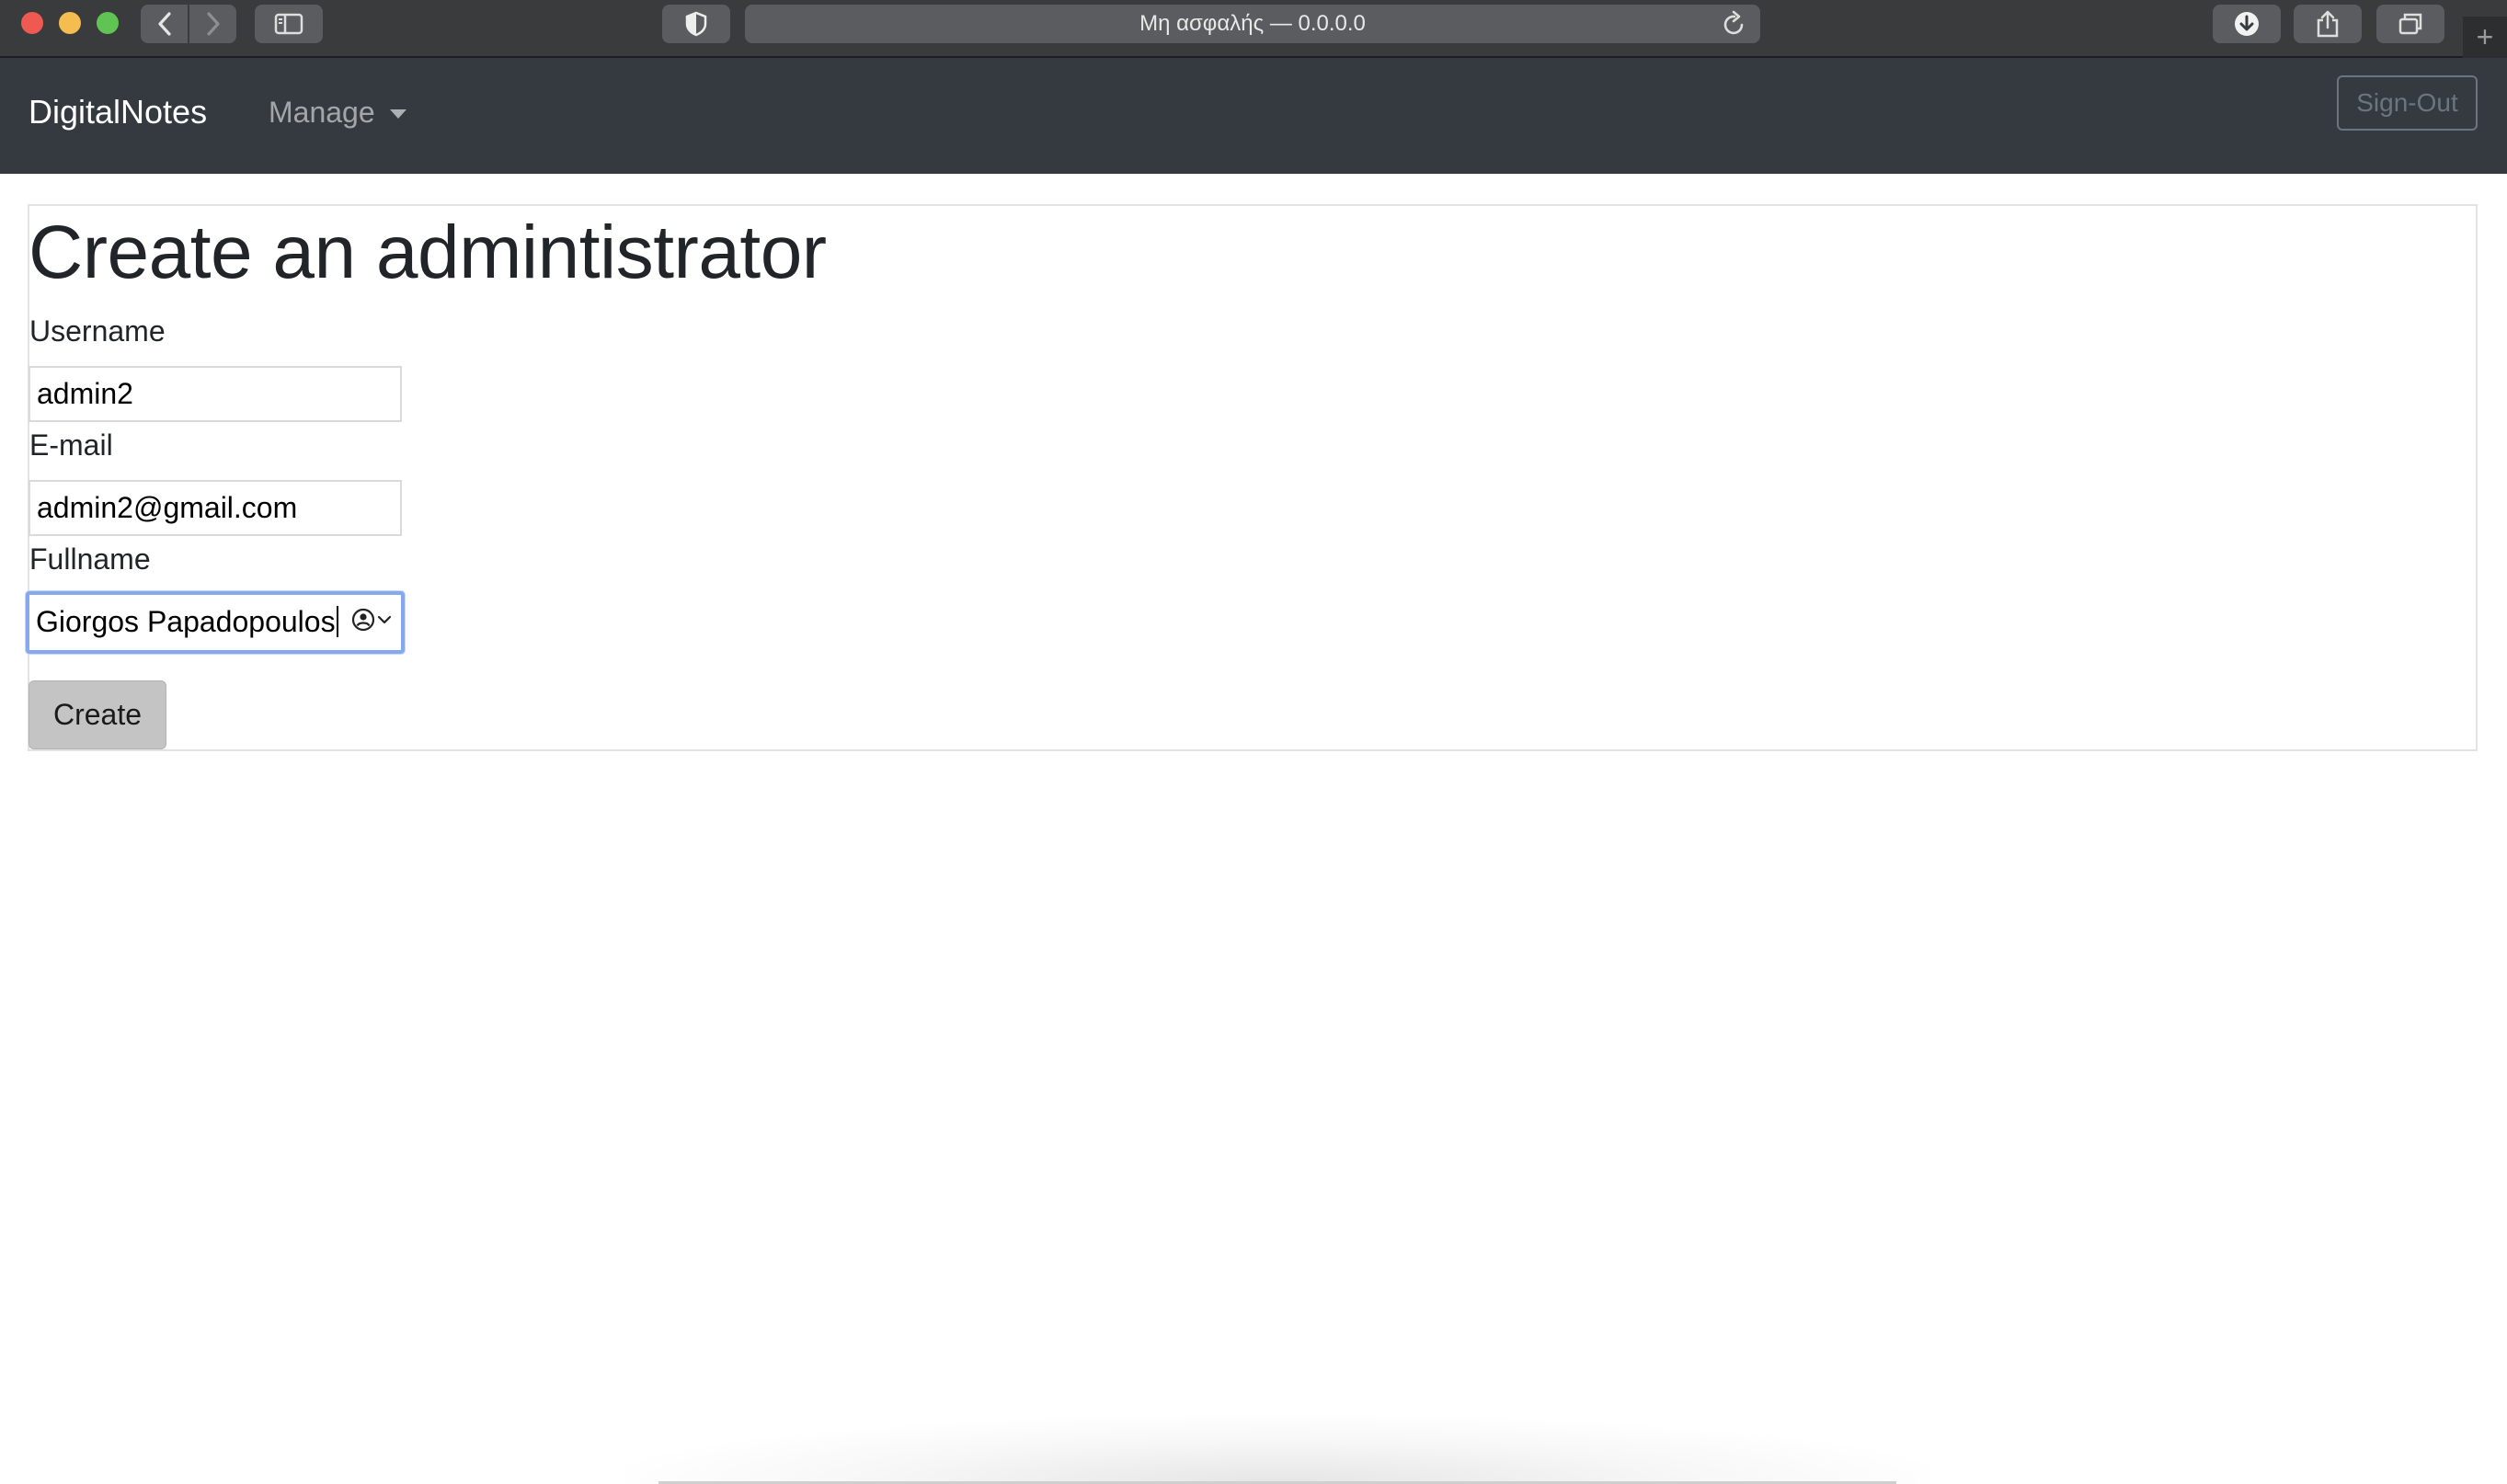 The height and width of the screenshot is (1484, 2507). I want to click on plus-icon: +, so click(2485, 36).